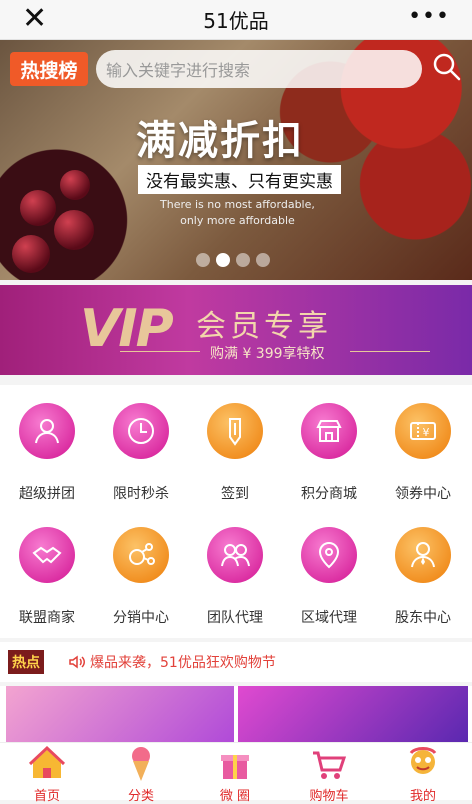  I want to click on grid-item-shareholder-center: 股东中心, so click(423, 577).